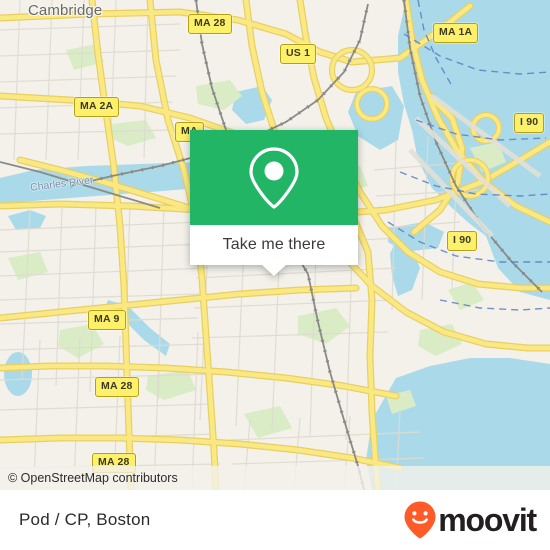  What do you see at coordinates (298, 54) in the screenshot?
I see `shield-us-1: US 1` at bounding box center [298, 54].